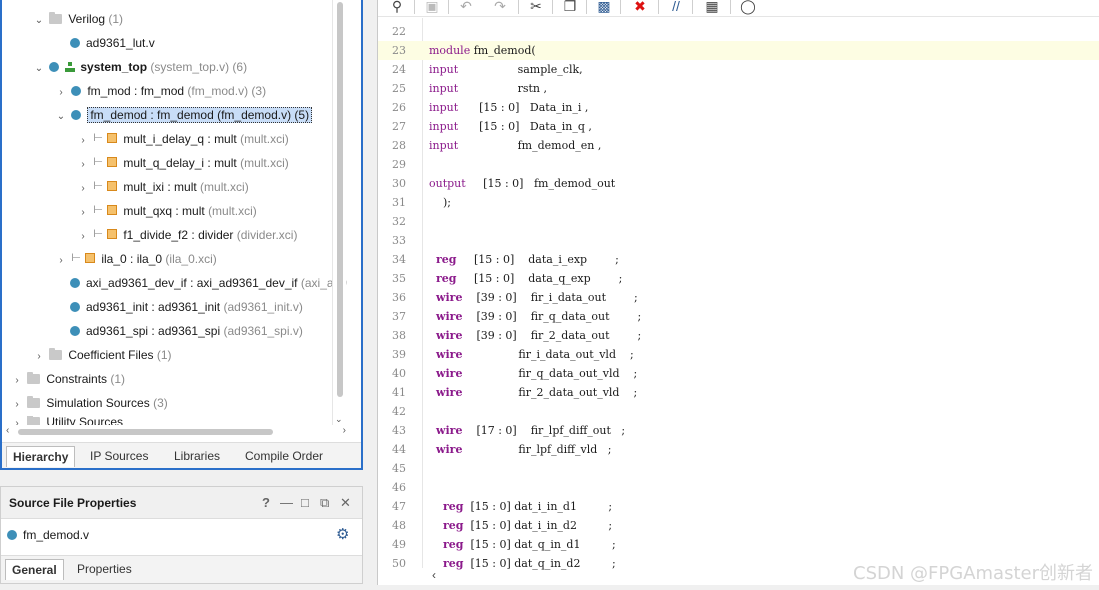 The image size is (1099, 590). I want to click on code-line: 42, so click(738, 411).